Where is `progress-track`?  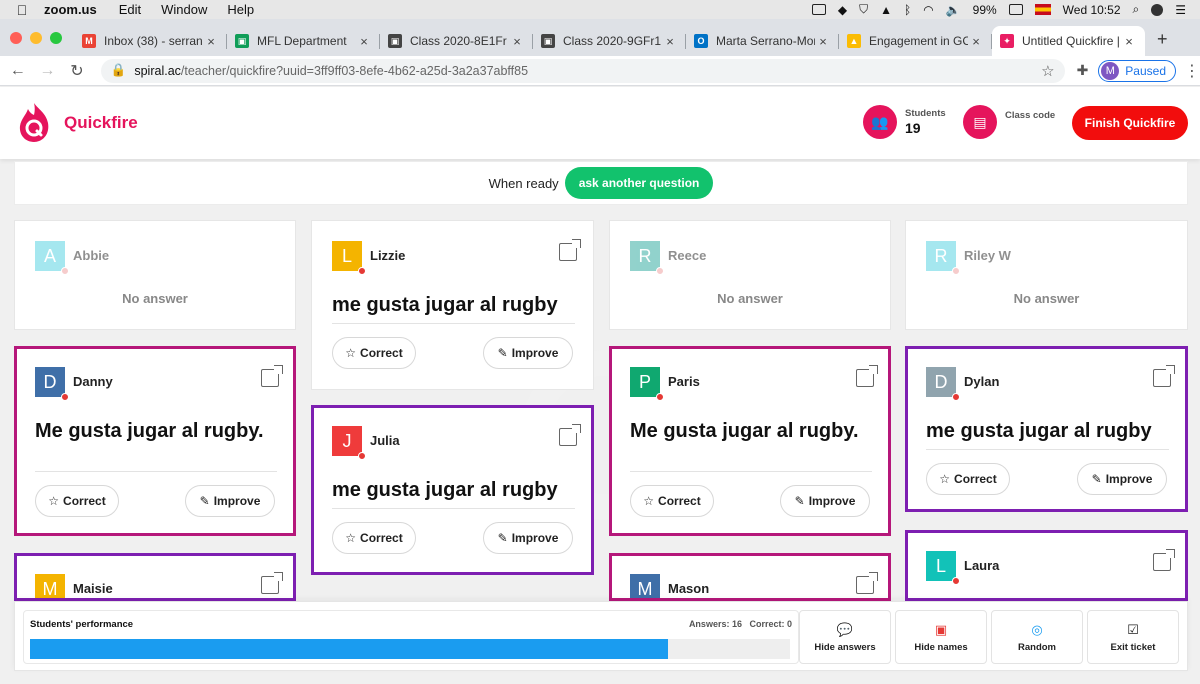 progress-track is located at coordinates (410, 649).